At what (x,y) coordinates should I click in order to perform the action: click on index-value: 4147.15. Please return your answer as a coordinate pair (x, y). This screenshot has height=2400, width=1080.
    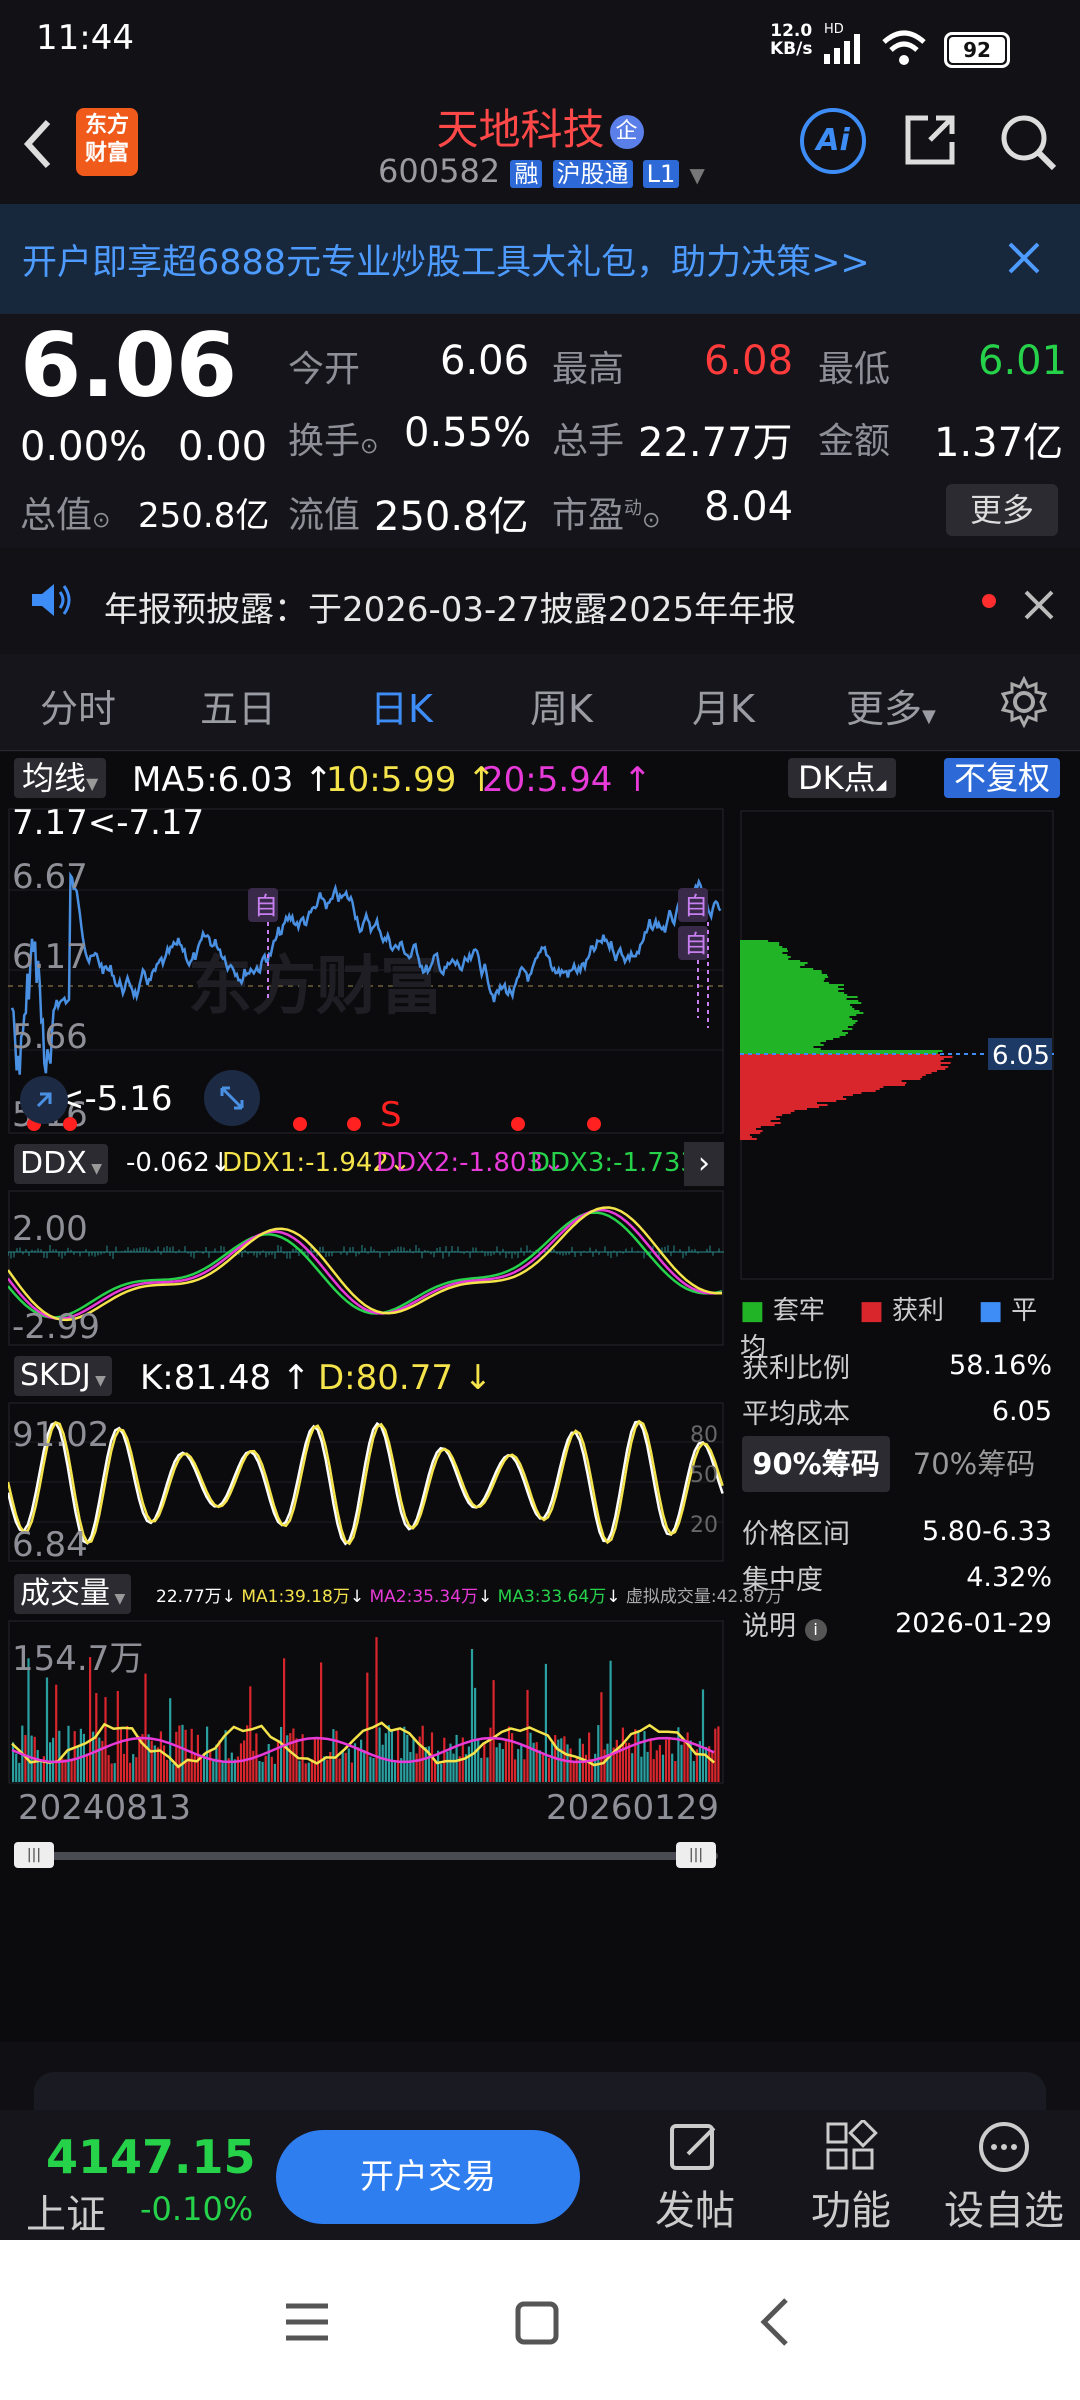
    Looking at the image, I should click on (151, 2157).